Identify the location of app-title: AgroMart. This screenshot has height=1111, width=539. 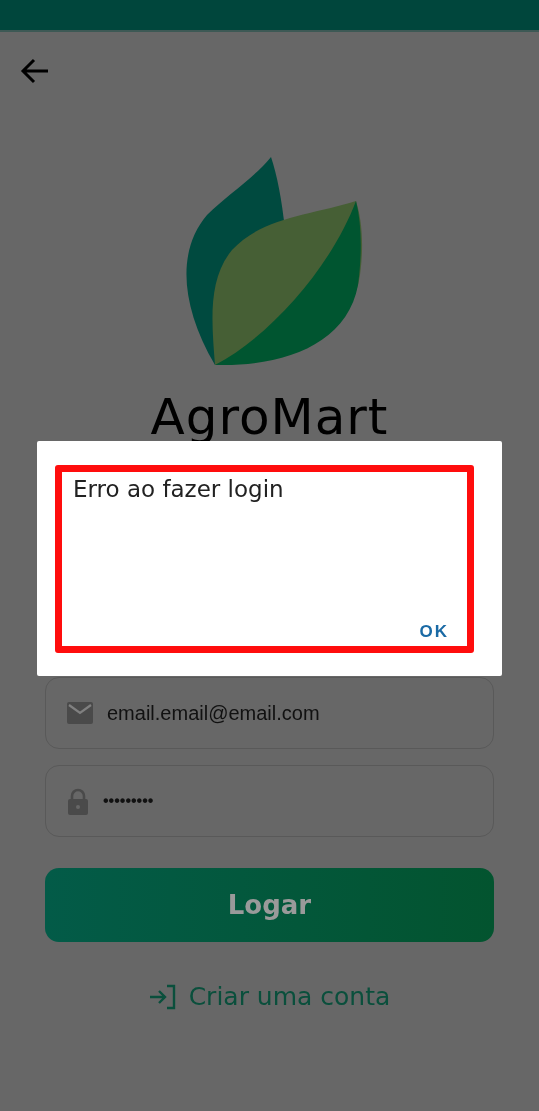
(269, 417).